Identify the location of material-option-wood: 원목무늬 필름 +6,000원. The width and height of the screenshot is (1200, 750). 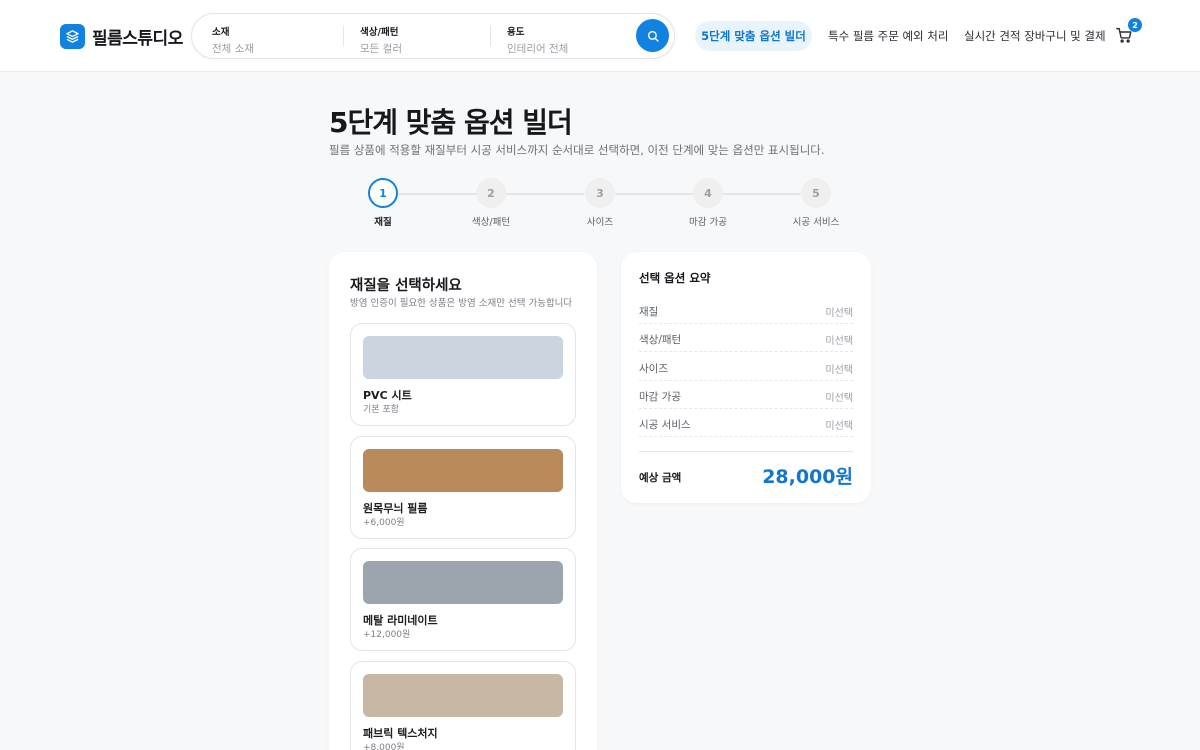
(463, 487).